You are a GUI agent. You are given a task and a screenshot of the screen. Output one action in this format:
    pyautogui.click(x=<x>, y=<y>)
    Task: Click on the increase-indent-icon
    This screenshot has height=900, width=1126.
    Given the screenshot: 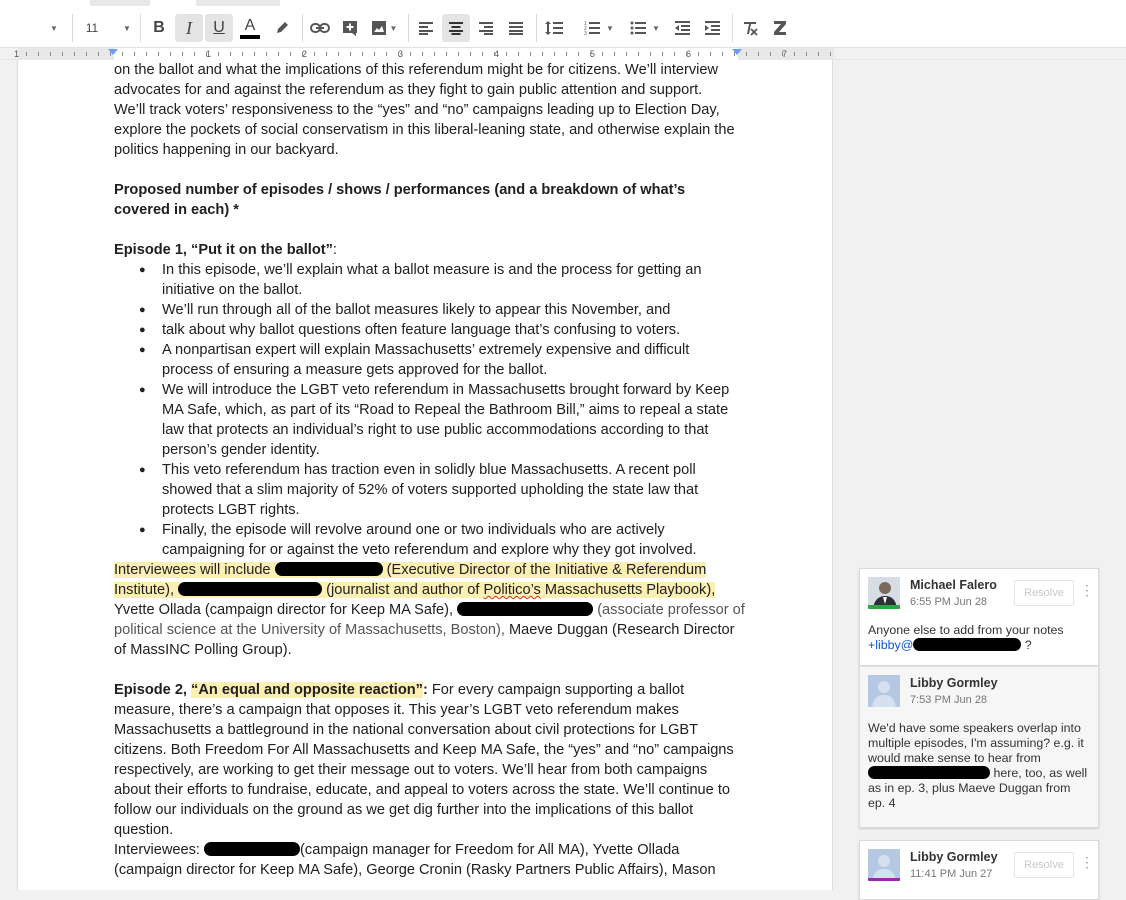 What is the action you would take?
    pyautogui.click(x=712, y=28)
    